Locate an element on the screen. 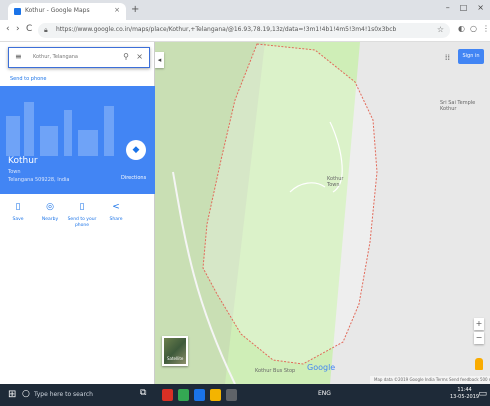 The width and height of the screenshot is (490, 406). close-icon: × is located at coordinates (139, 56).